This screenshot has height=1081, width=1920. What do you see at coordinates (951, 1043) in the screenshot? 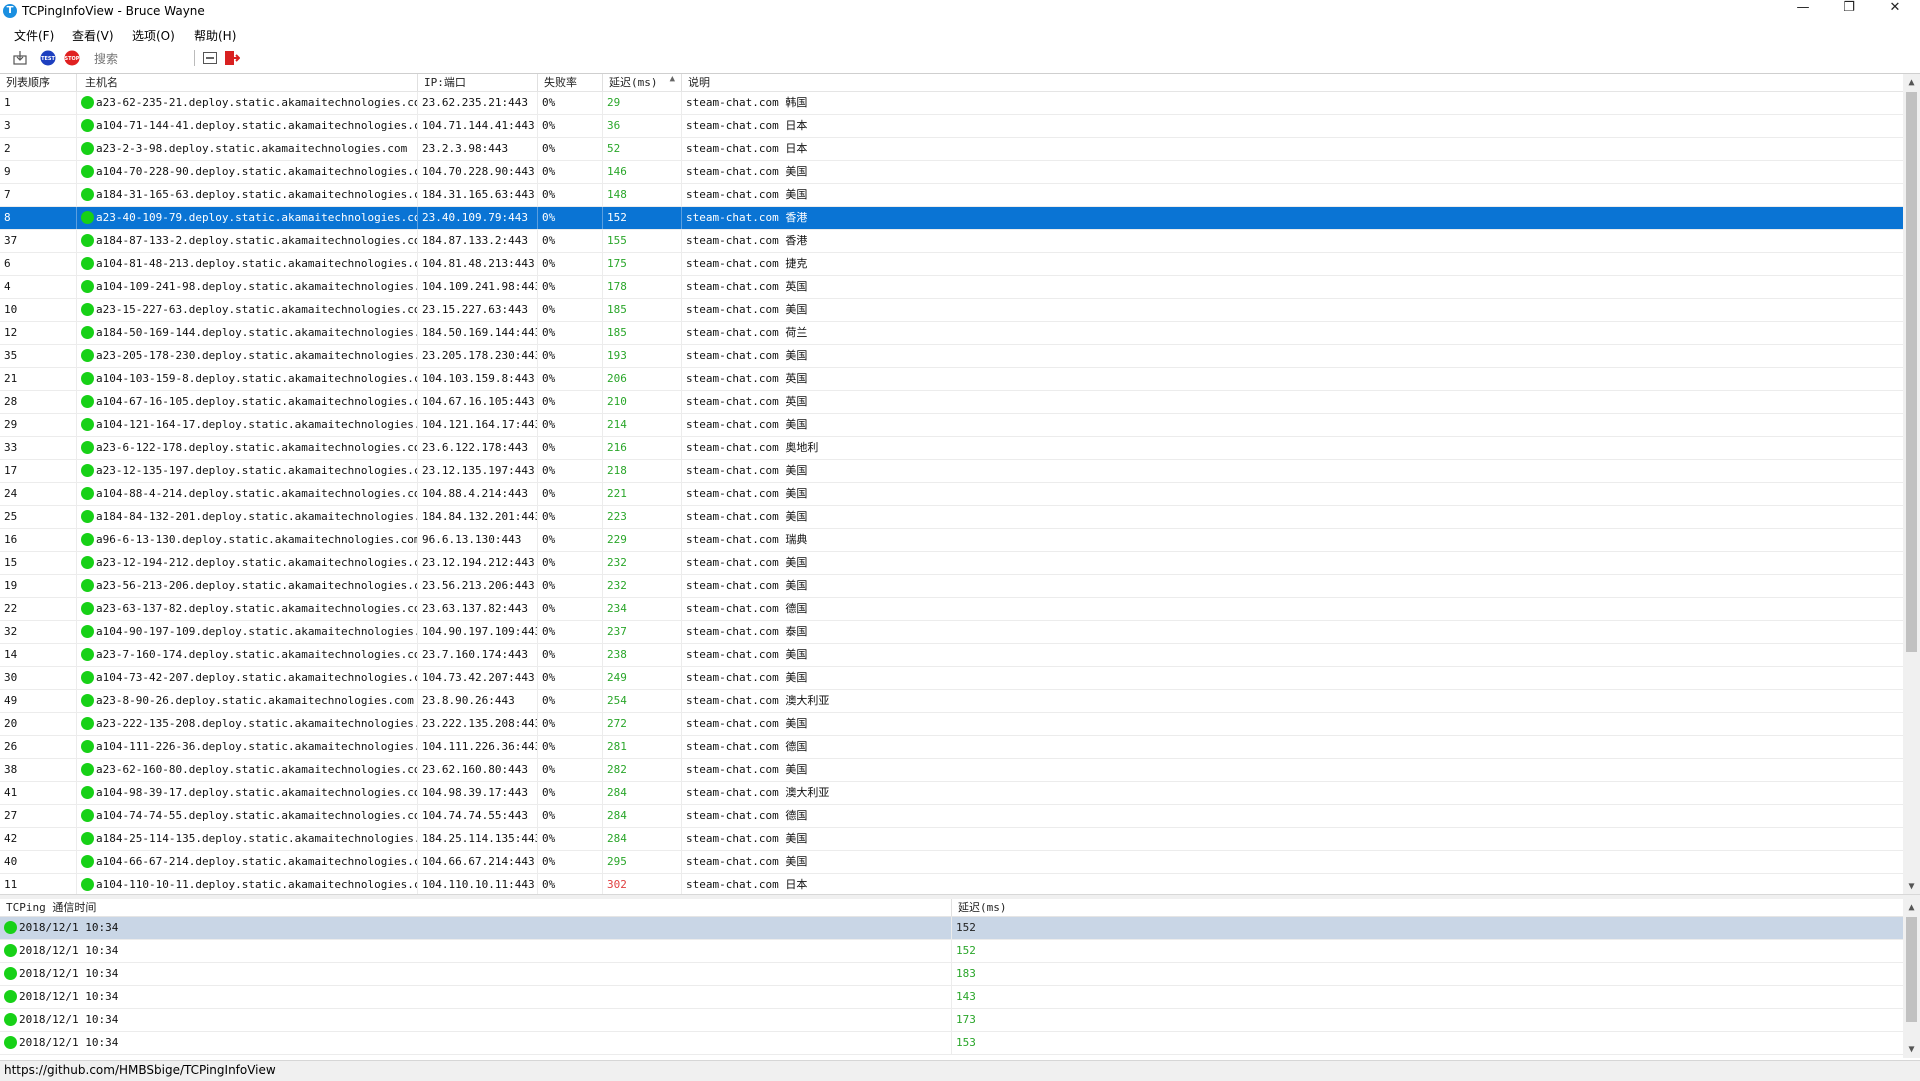
I see `list-item: 2018/12/1 10:34 153` at bounding box center [951, 1043].